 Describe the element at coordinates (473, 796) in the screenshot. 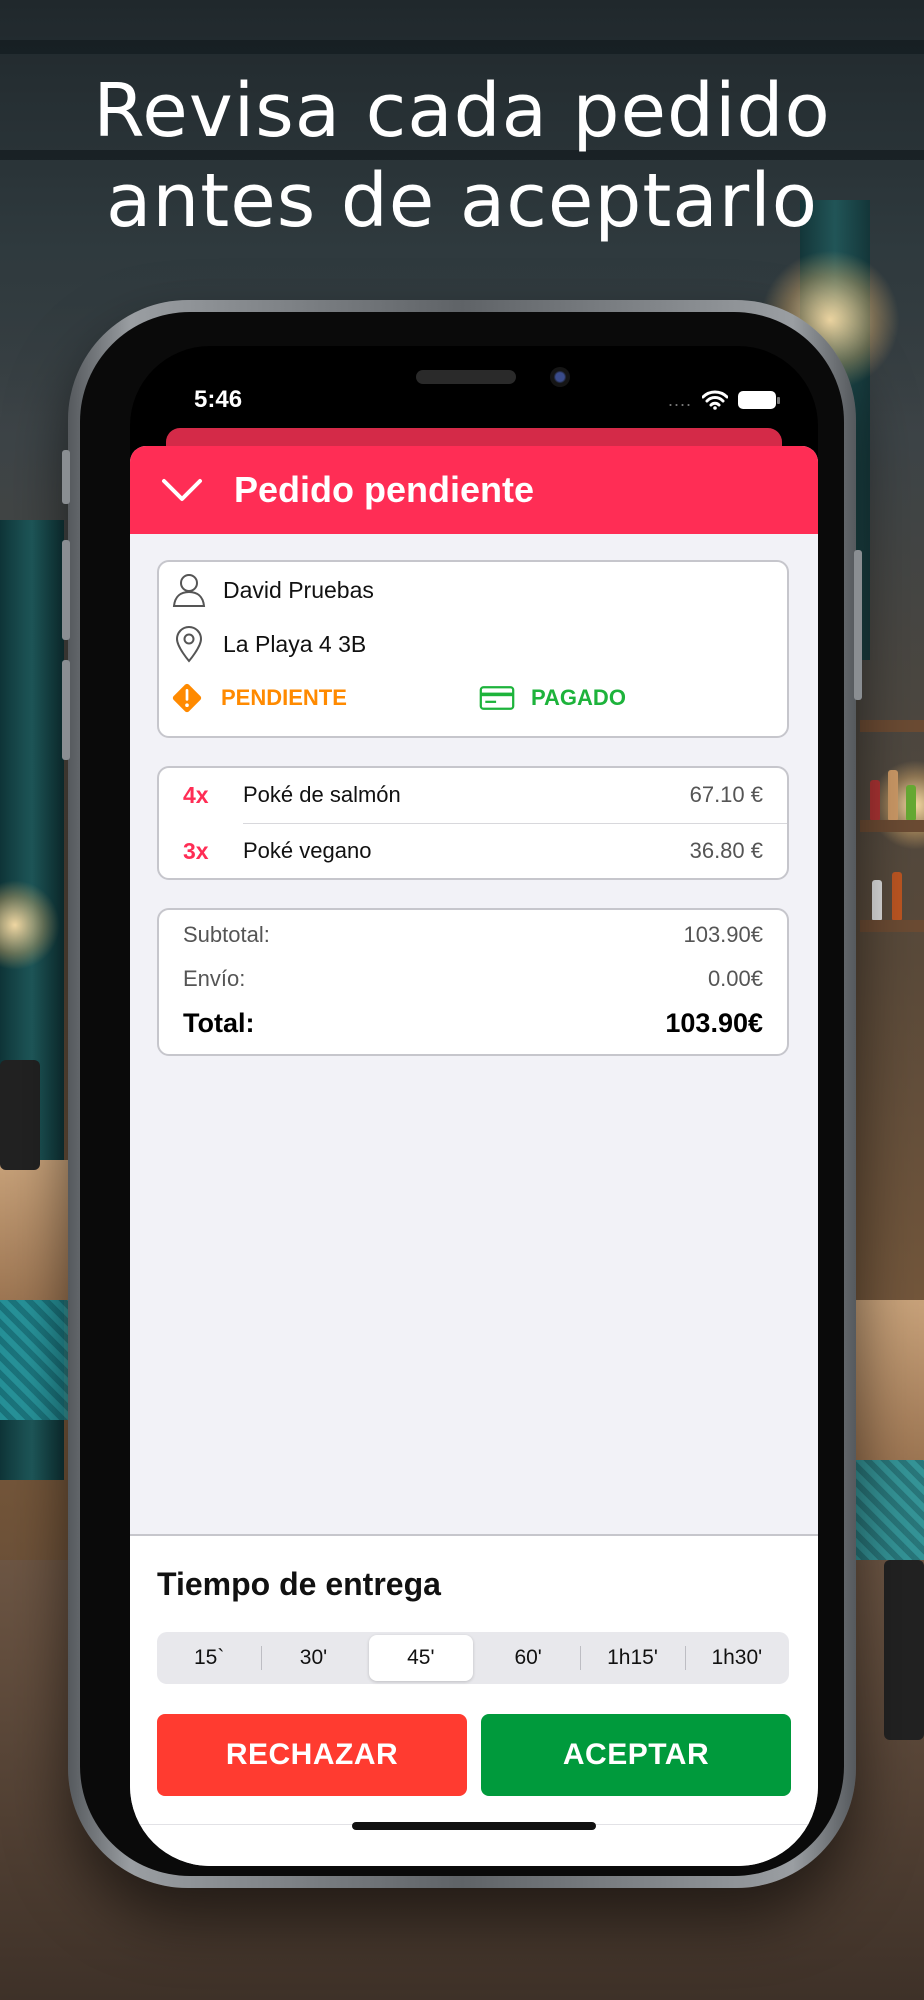

I see `list-item: 4x Poké de salmón 67.10 €` at that location.